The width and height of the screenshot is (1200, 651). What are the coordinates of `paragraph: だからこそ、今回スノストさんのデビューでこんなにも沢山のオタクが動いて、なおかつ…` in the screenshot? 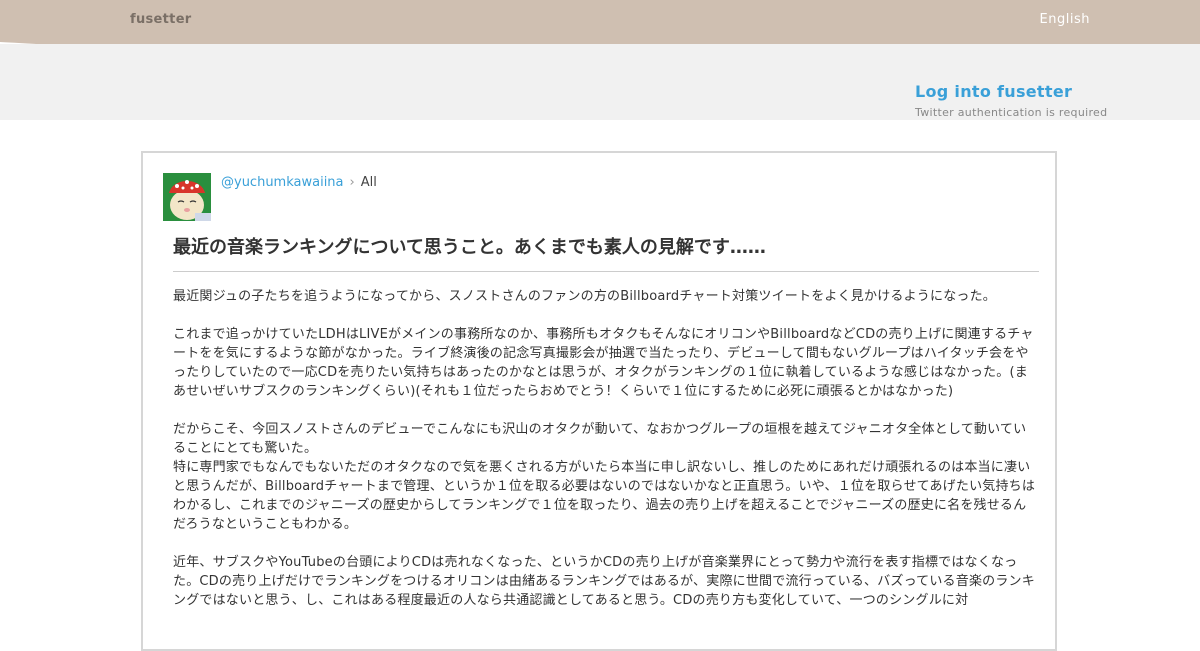 It's located at (604, 477).